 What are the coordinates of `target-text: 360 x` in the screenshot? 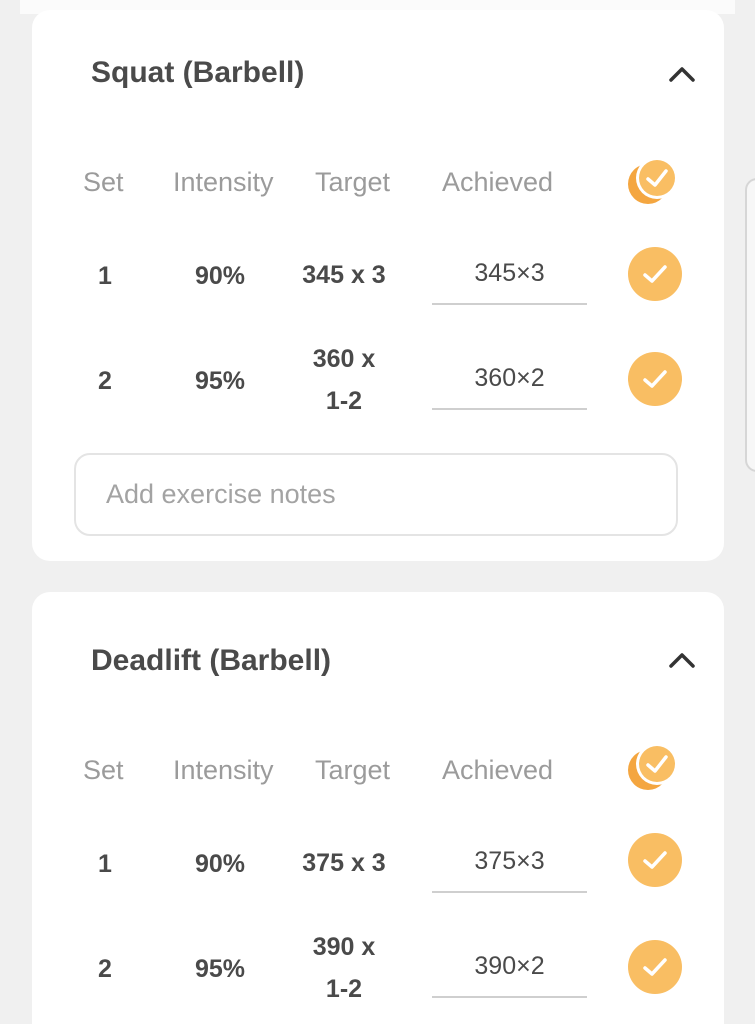 It's located at (344, 359).